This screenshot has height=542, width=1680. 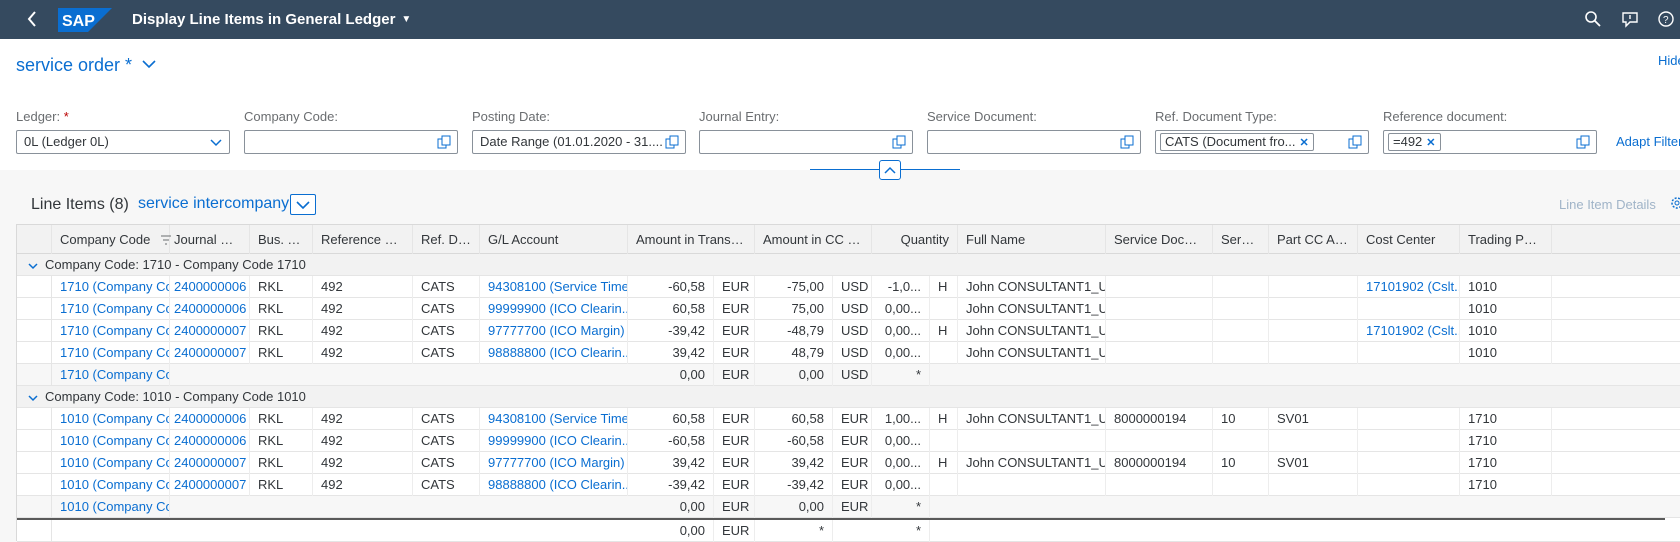 I want to click on journal-entry-input, so click(x=806, y=142).